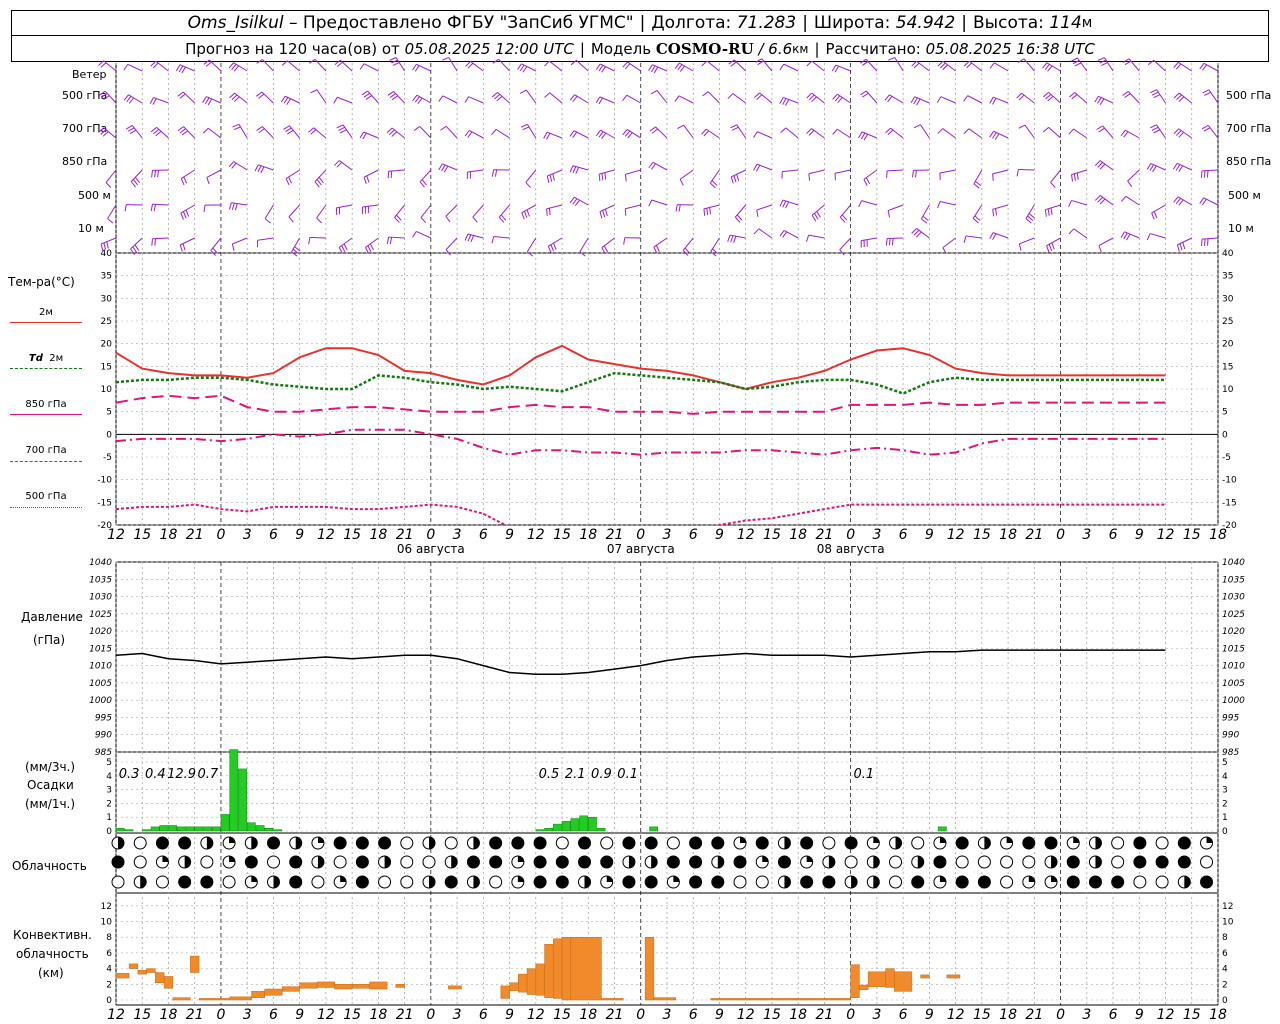 Image resolution: width=1280 pixels, height=1024 pixels. Describe the element at coordinates (326, 1015) in the screenshot. I see `x-tick-label: 12` at that location.